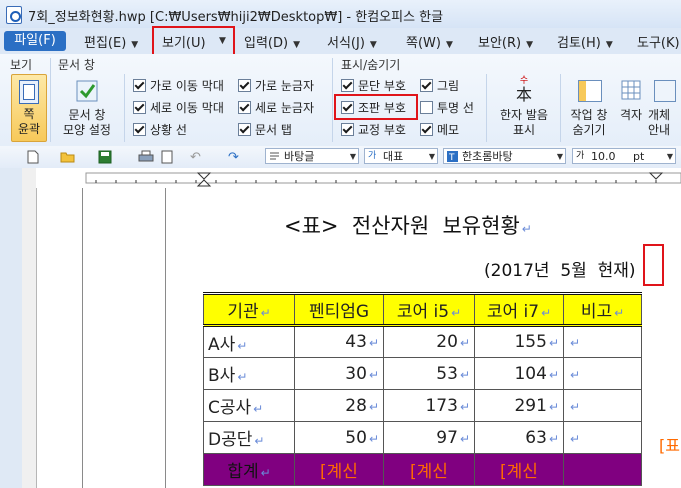  I want to click on hanja-reading-label: 한자 발음 표시, so click(524, 122).